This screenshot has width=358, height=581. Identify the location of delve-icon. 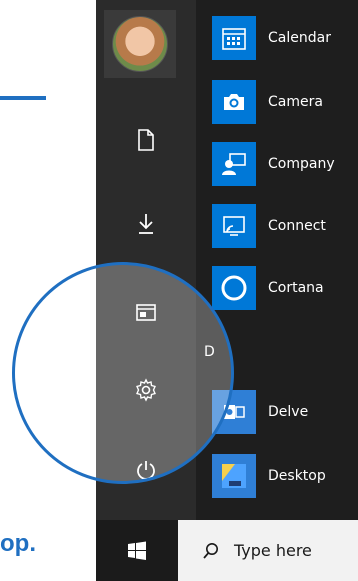
(234, 412).